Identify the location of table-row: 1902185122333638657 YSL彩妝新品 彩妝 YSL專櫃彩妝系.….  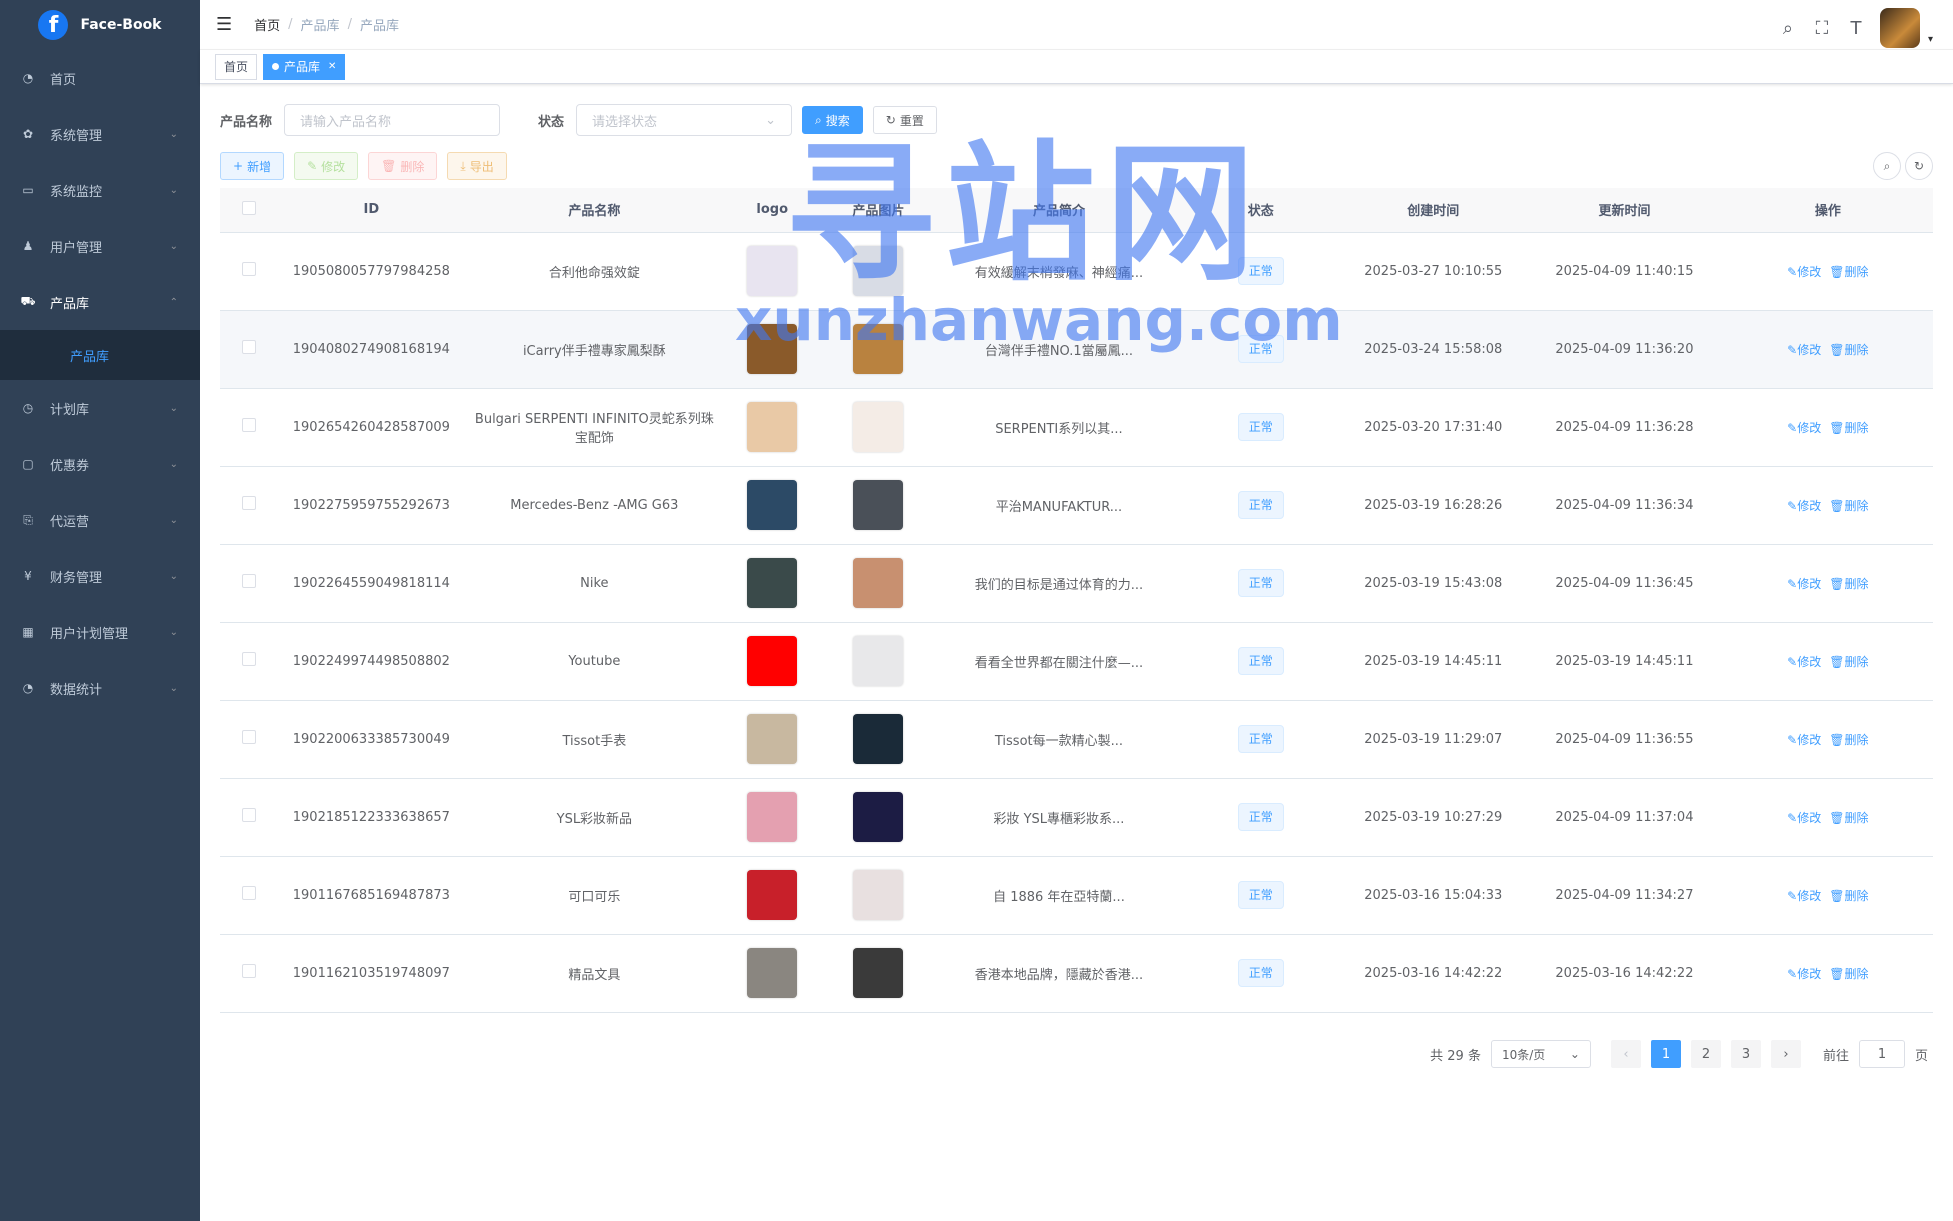
(1076, 817).